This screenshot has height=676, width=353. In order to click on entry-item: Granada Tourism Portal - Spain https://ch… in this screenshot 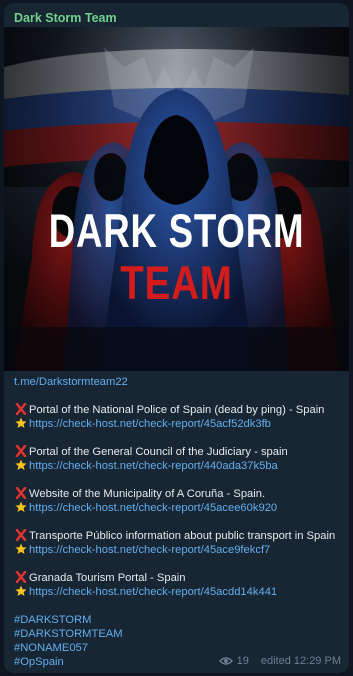, I will do `click(179, 585)`.